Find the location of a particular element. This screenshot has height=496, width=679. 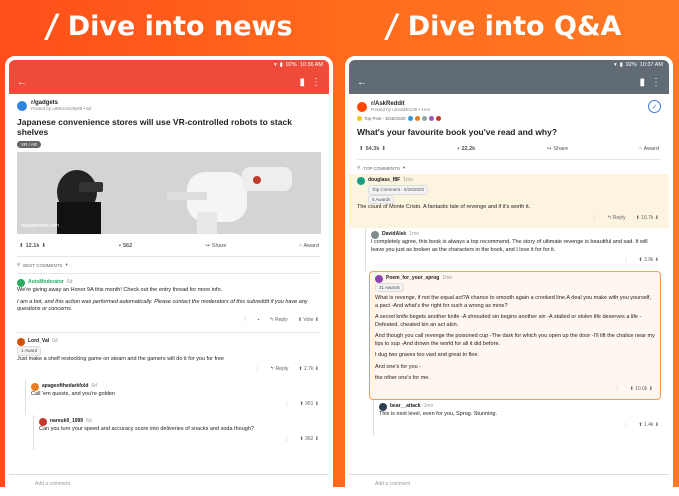

comment-actions: ⋮ ⬆ 10.0k ⬇ is located at coordinates (515, 390).